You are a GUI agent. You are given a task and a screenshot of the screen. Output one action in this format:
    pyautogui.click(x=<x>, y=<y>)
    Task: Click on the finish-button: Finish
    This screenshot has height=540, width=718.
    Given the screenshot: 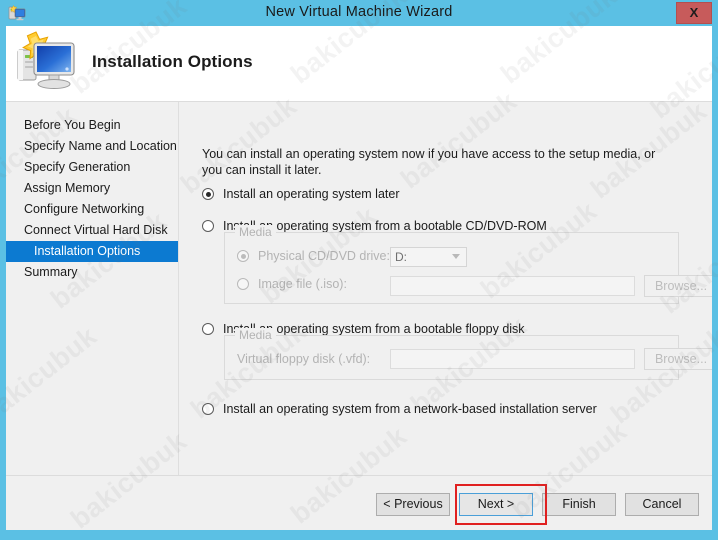 What is the action you would take?
    pyautogui.click(x=579, y=504)
    